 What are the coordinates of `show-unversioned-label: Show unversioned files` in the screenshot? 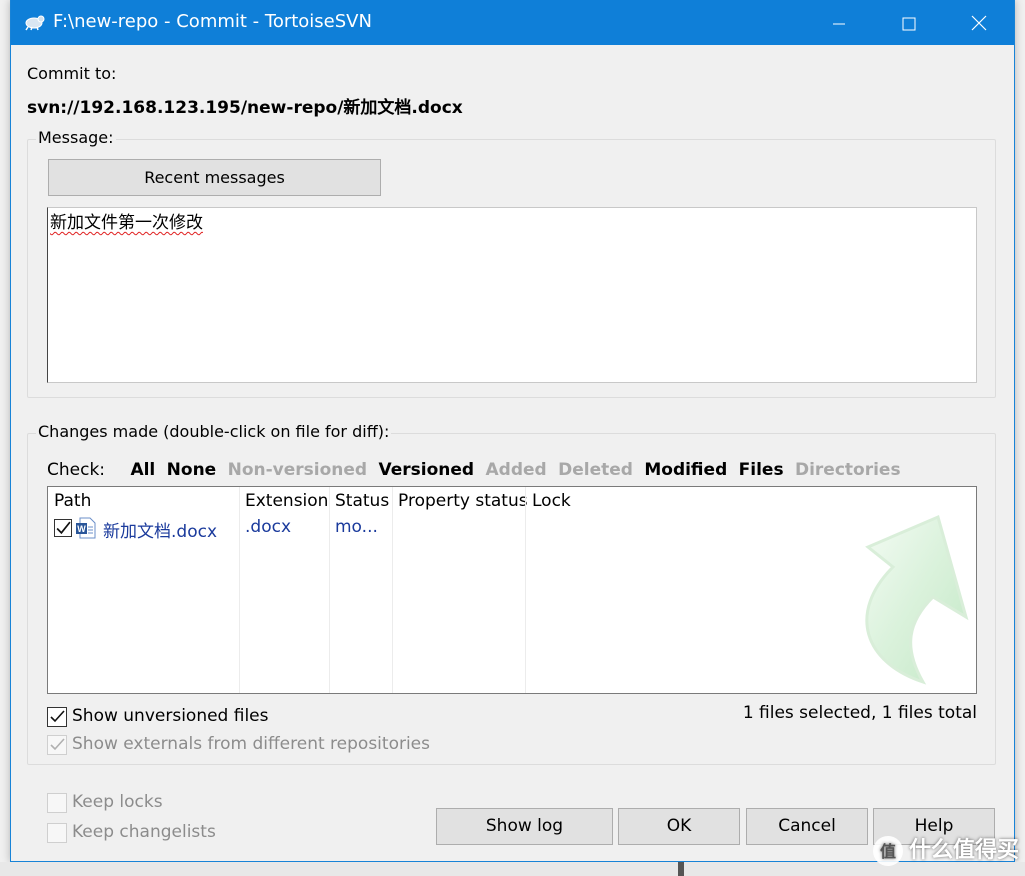 It's located at (170, 716).